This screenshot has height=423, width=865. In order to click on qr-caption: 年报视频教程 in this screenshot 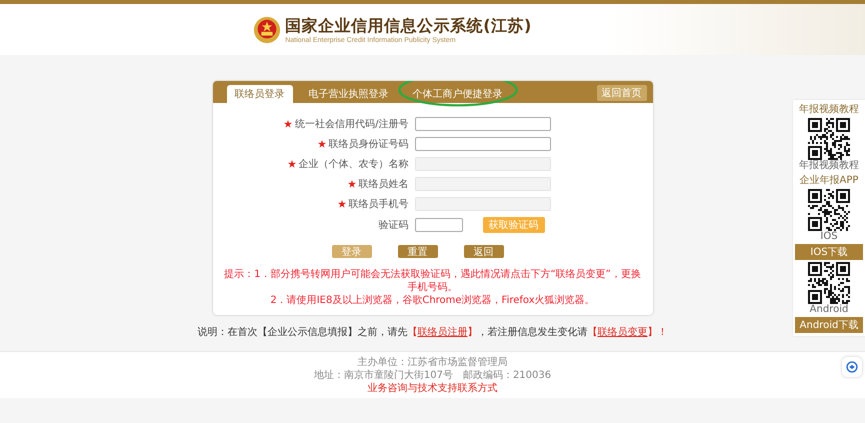, I will do `click(829, 165)`.